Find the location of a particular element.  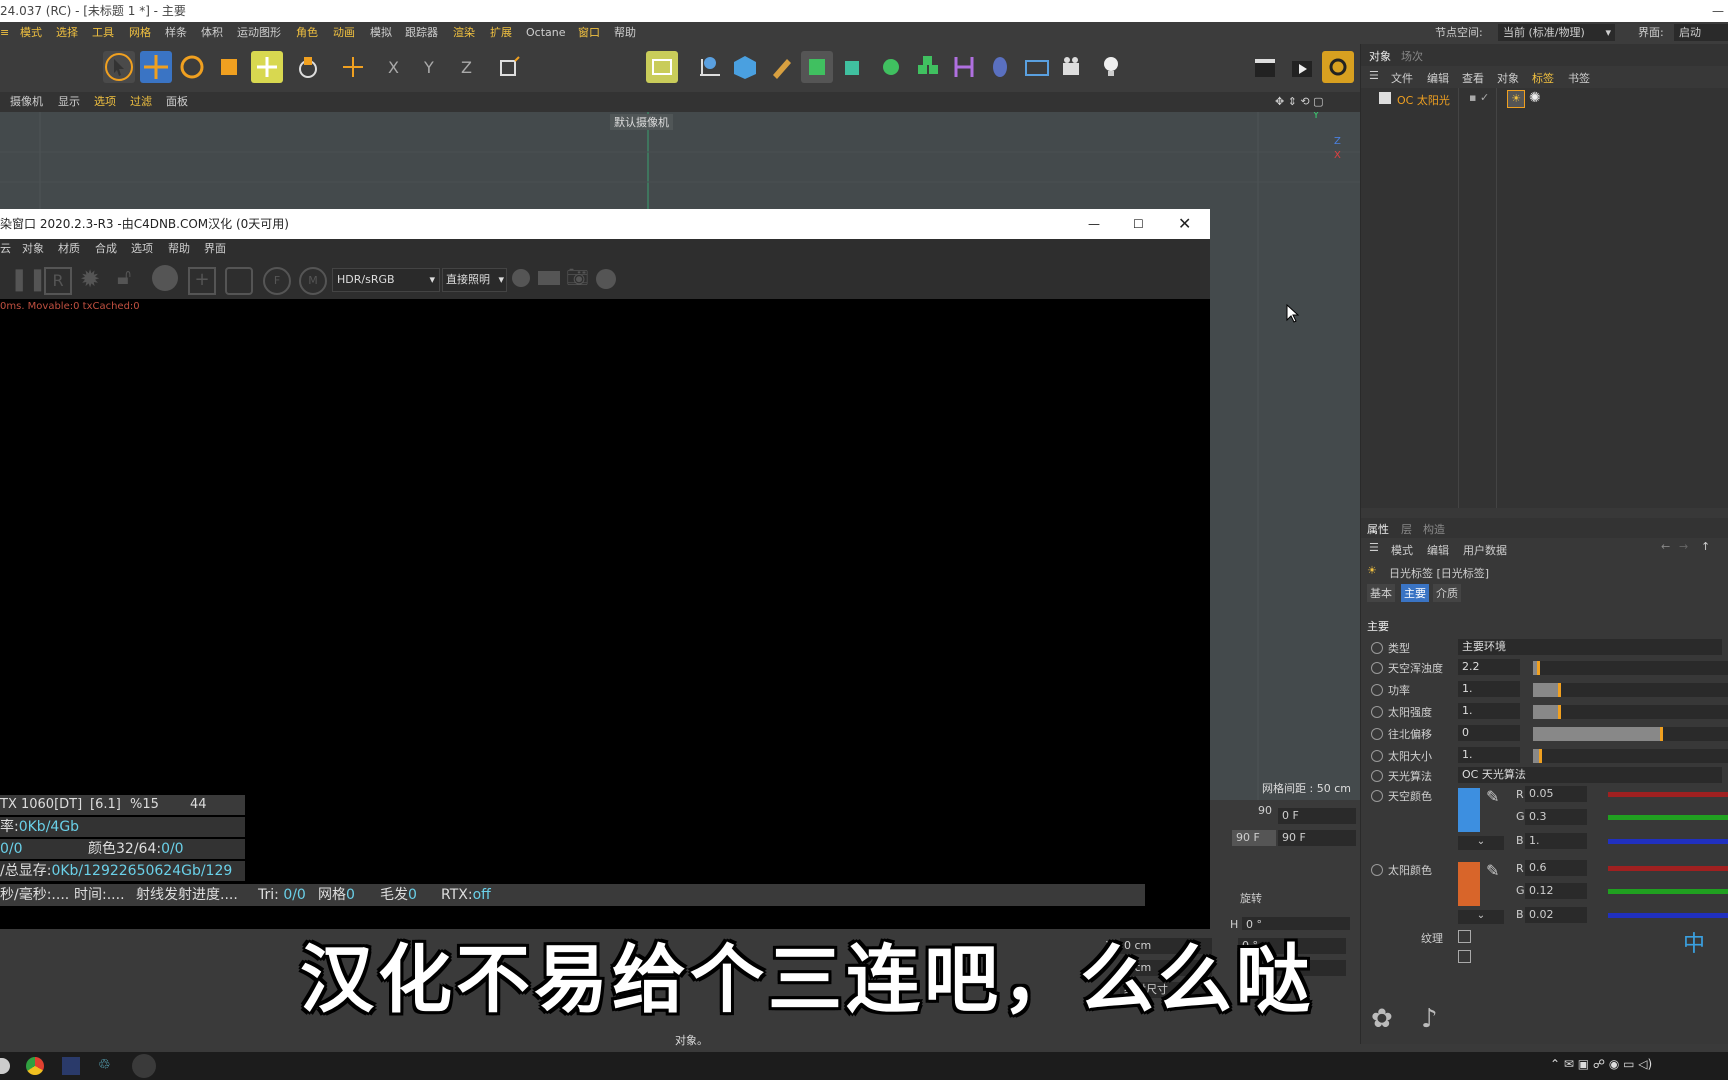

cube-button is located at coordinates (745, 67).